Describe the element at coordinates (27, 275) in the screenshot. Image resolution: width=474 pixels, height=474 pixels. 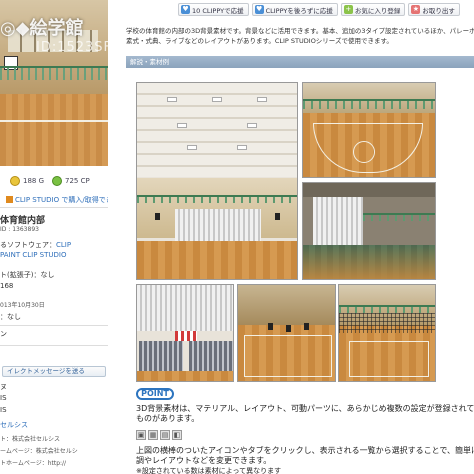
I see `extension-info: ト(拡張子)：なし` at that location.